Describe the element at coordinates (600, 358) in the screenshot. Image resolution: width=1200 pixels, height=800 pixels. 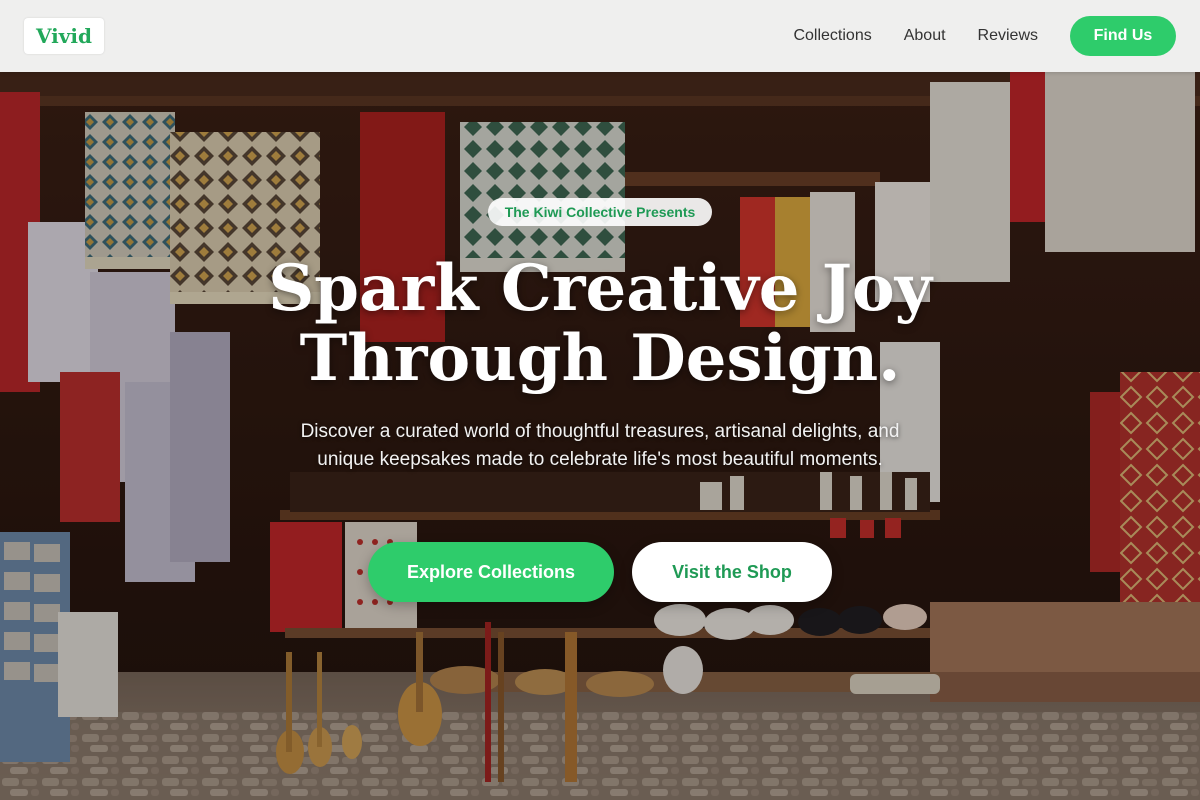
I see `hero-headline-line-2: Through Design.` at that location.